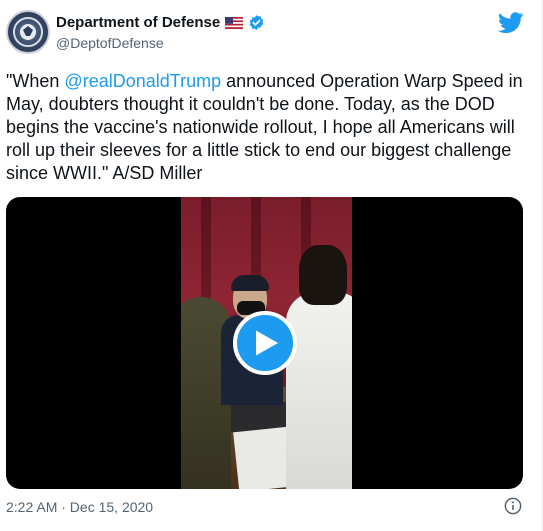 The height and width of the screenshot is (531, 543). Describe the element at coordinates (110, 43) in the screenshot. I see `handle: @DeptofDefense` at that location.